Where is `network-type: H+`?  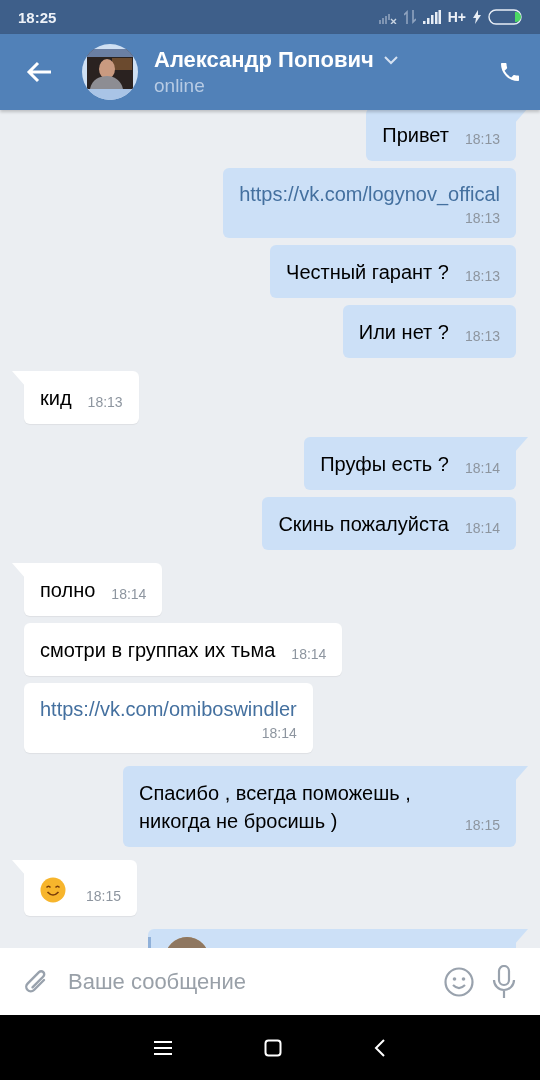 network-type: H+ is located at coordinates (456, 17).